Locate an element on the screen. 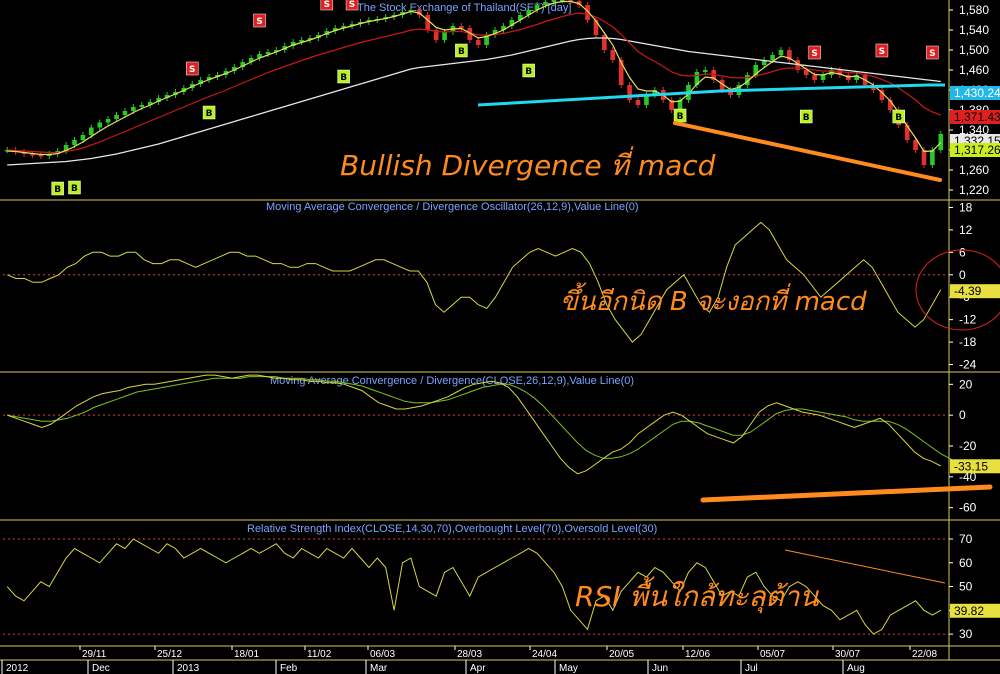  y-tick-label: 1,500 is located at coordinates (974, 50).